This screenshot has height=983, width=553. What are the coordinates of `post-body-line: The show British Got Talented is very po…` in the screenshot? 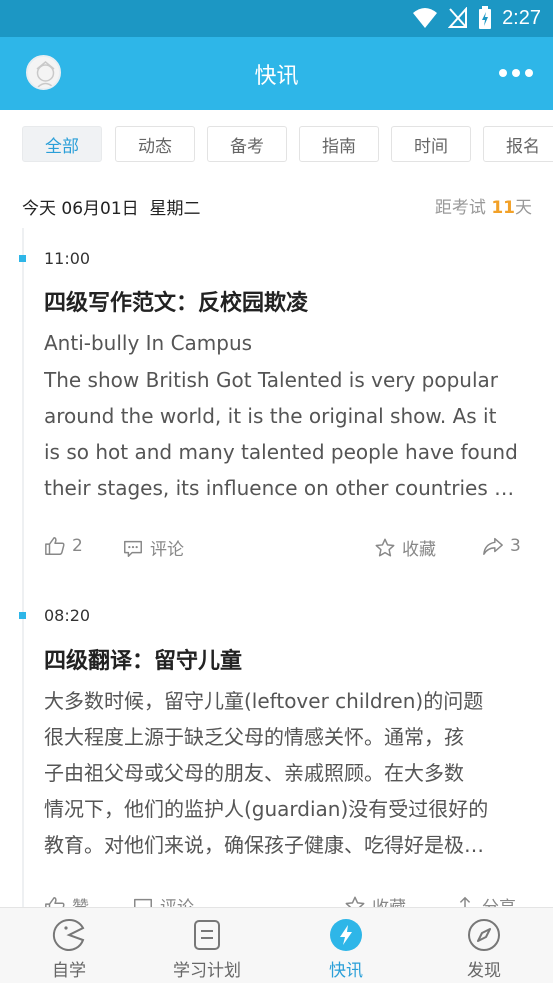 It's located at (271, 380).